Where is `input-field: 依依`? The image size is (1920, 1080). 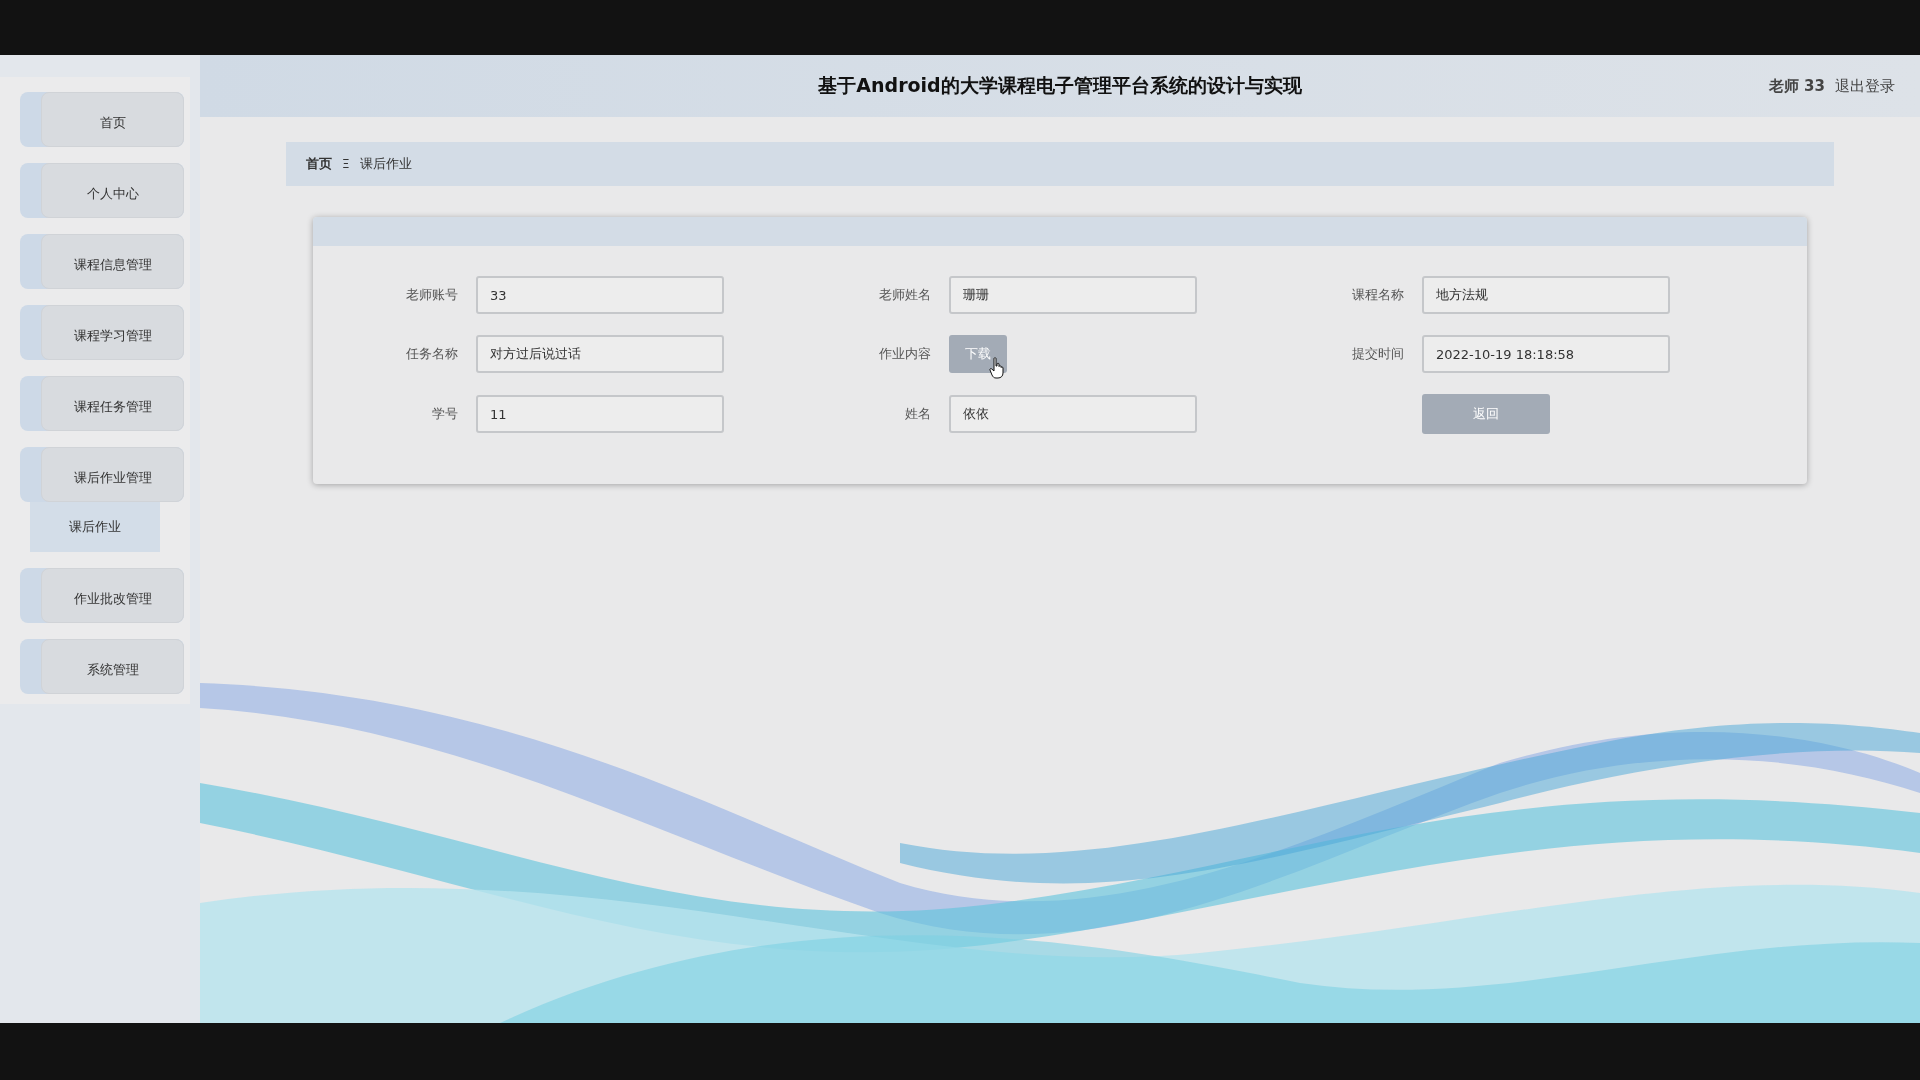
input-field: 依依 is located at coordinates (1073, 414).